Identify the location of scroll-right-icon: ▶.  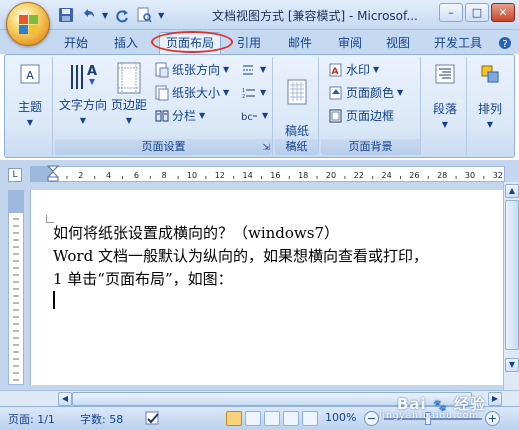
(495, 399).